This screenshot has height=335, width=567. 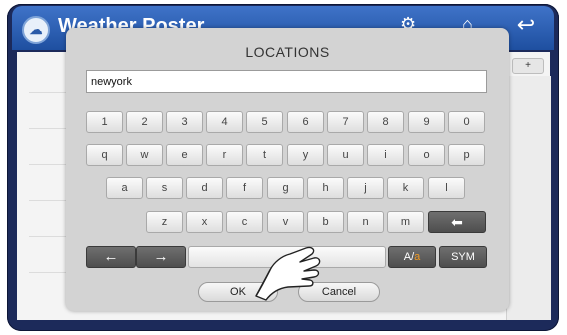 I want to click on back-icon: ↩, so click(x=526, y=25).